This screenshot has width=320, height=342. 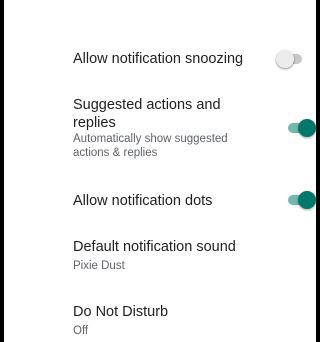 What do you see at coordinates (121, 312) in the screenshot?
I see `do-not-disturb-title: Do Not Disturb` at bounding box center [121, 312].